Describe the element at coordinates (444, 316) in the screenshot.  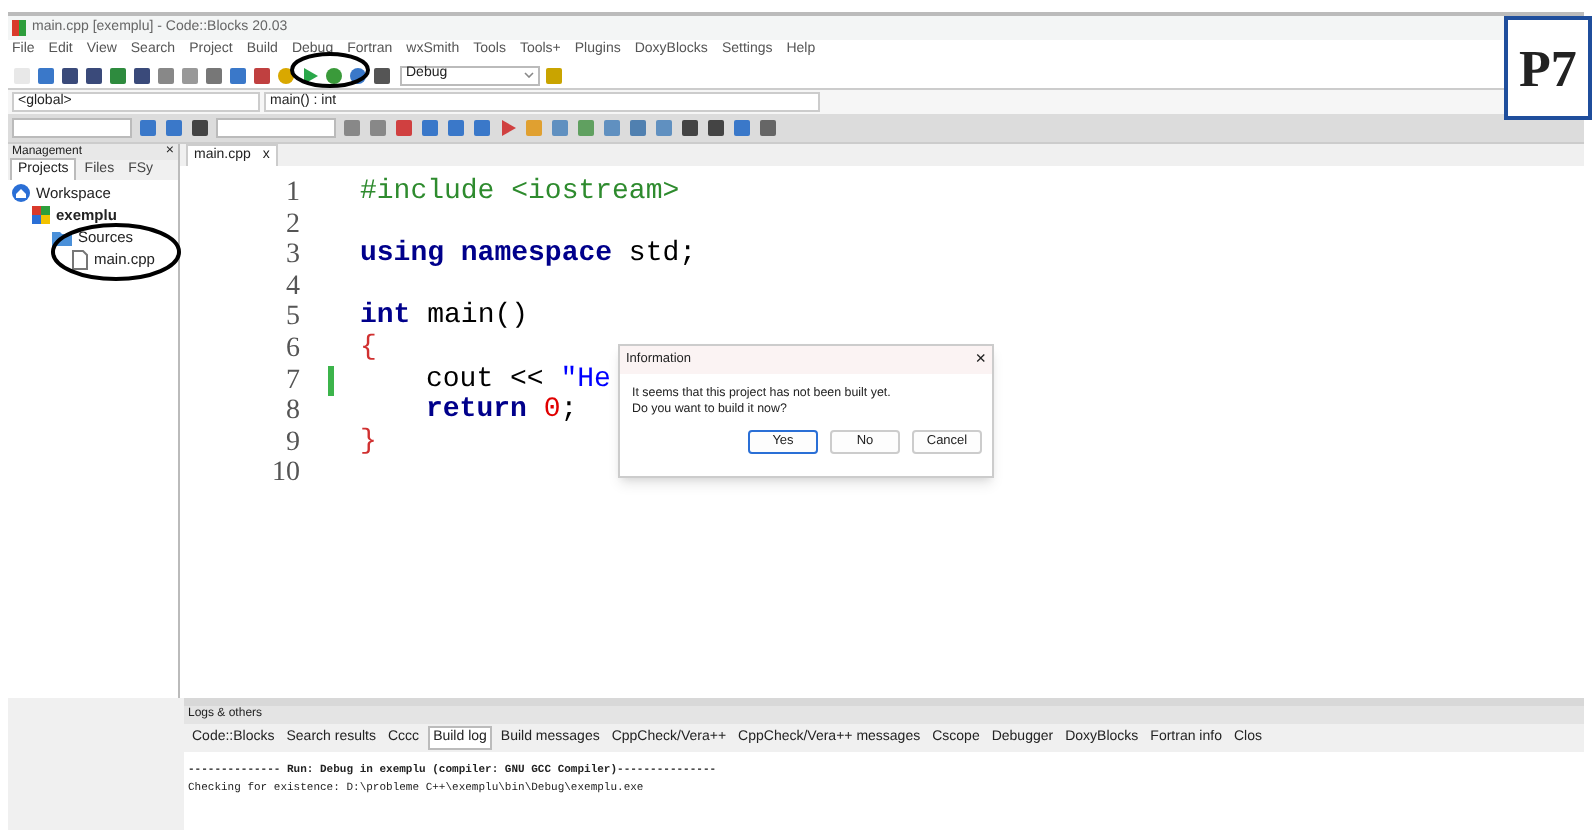
I see `code-line: int main()` at that location.